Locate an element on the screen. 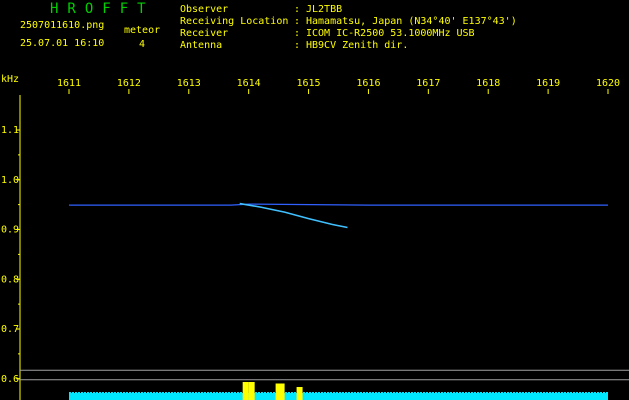 The image size is (629, 400). x-tick-label: 1615 is located at coordinates (309, 83).